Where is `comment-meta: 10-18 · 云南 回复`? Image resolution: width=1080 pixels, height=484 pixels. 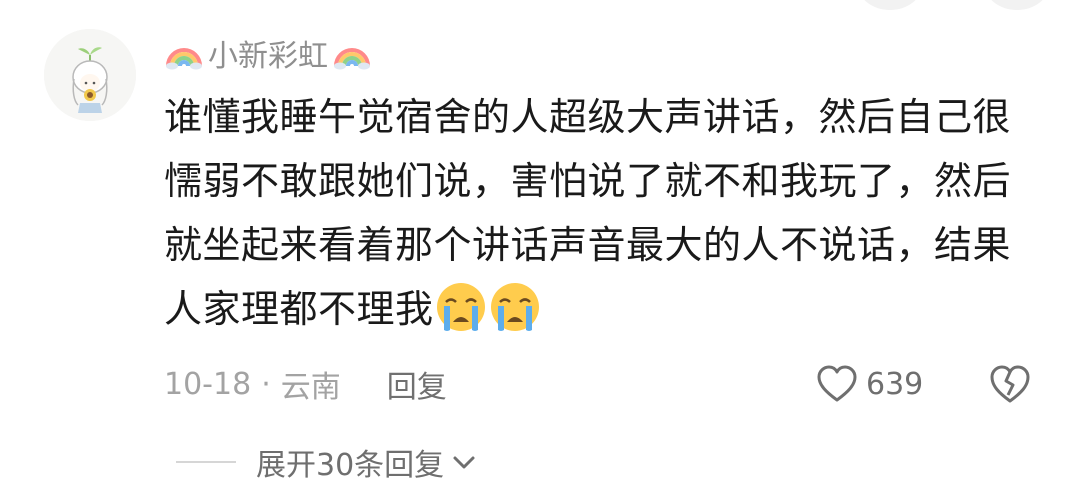 comment-meta: 10-18 · 云南 回复 is located at coordinates (305, 384).